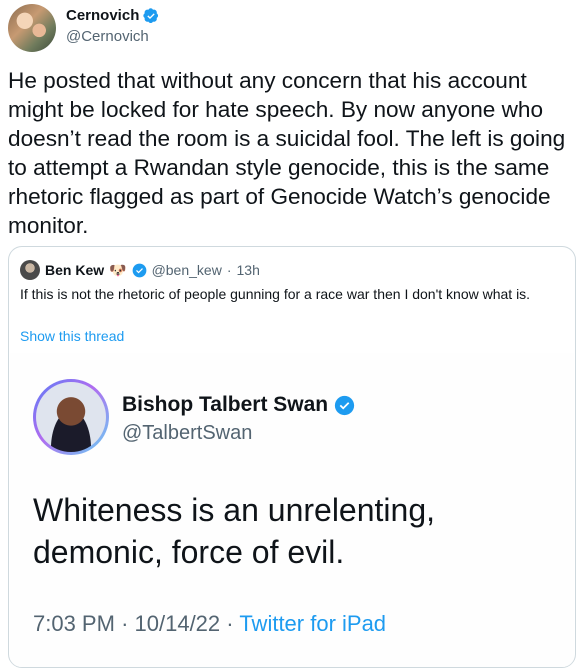 This screenshot has width=581, height=668. What do you see at coordinates (225, 404) in the screenshot?
I see `screenshot-author-name: Bishop Talbert Swan` at bounding box center [225, 404].